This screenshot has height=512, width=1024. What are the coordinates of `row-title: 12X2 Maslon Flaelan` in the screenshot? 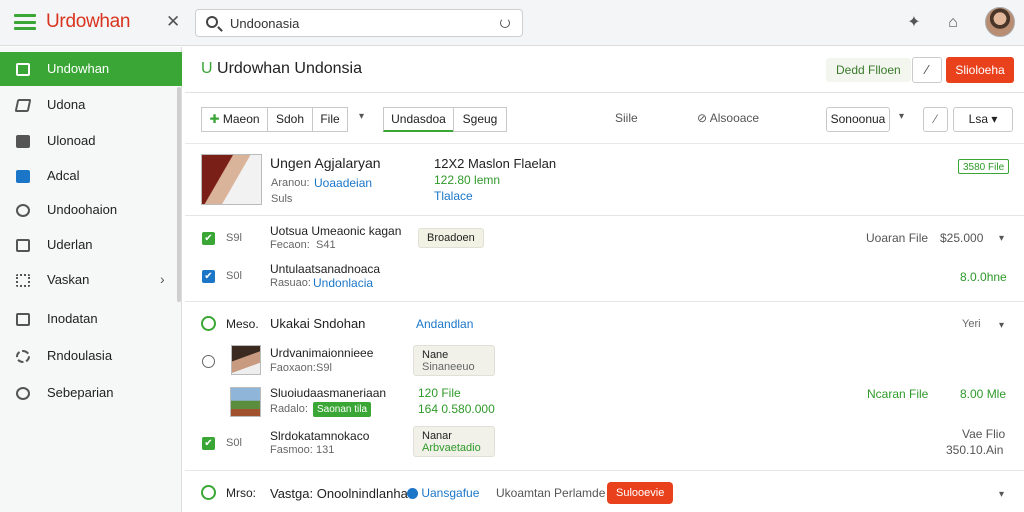 It's located at (495, 163).